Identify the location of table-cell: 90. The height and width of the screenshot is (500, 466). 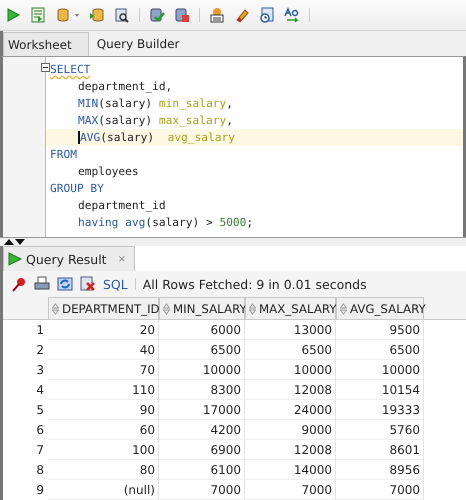
(103, 410).